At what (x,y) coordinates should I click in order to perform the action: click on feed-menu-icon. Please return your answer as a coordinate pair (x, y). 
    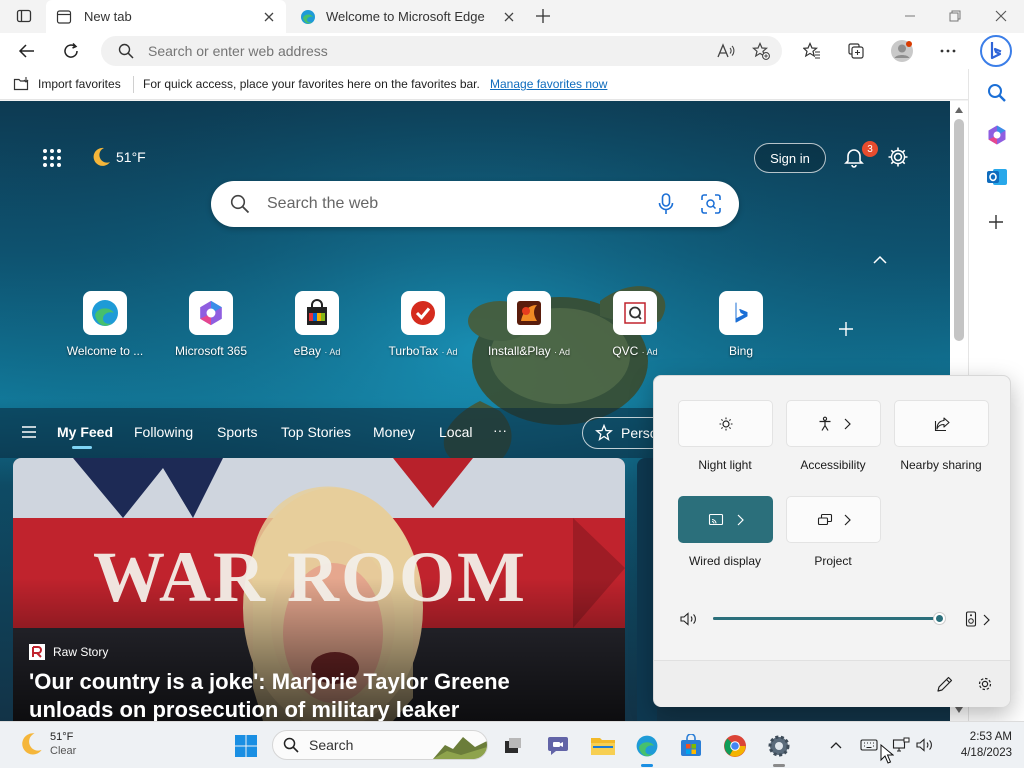
    Looking at the image, I should click on (29, 432).